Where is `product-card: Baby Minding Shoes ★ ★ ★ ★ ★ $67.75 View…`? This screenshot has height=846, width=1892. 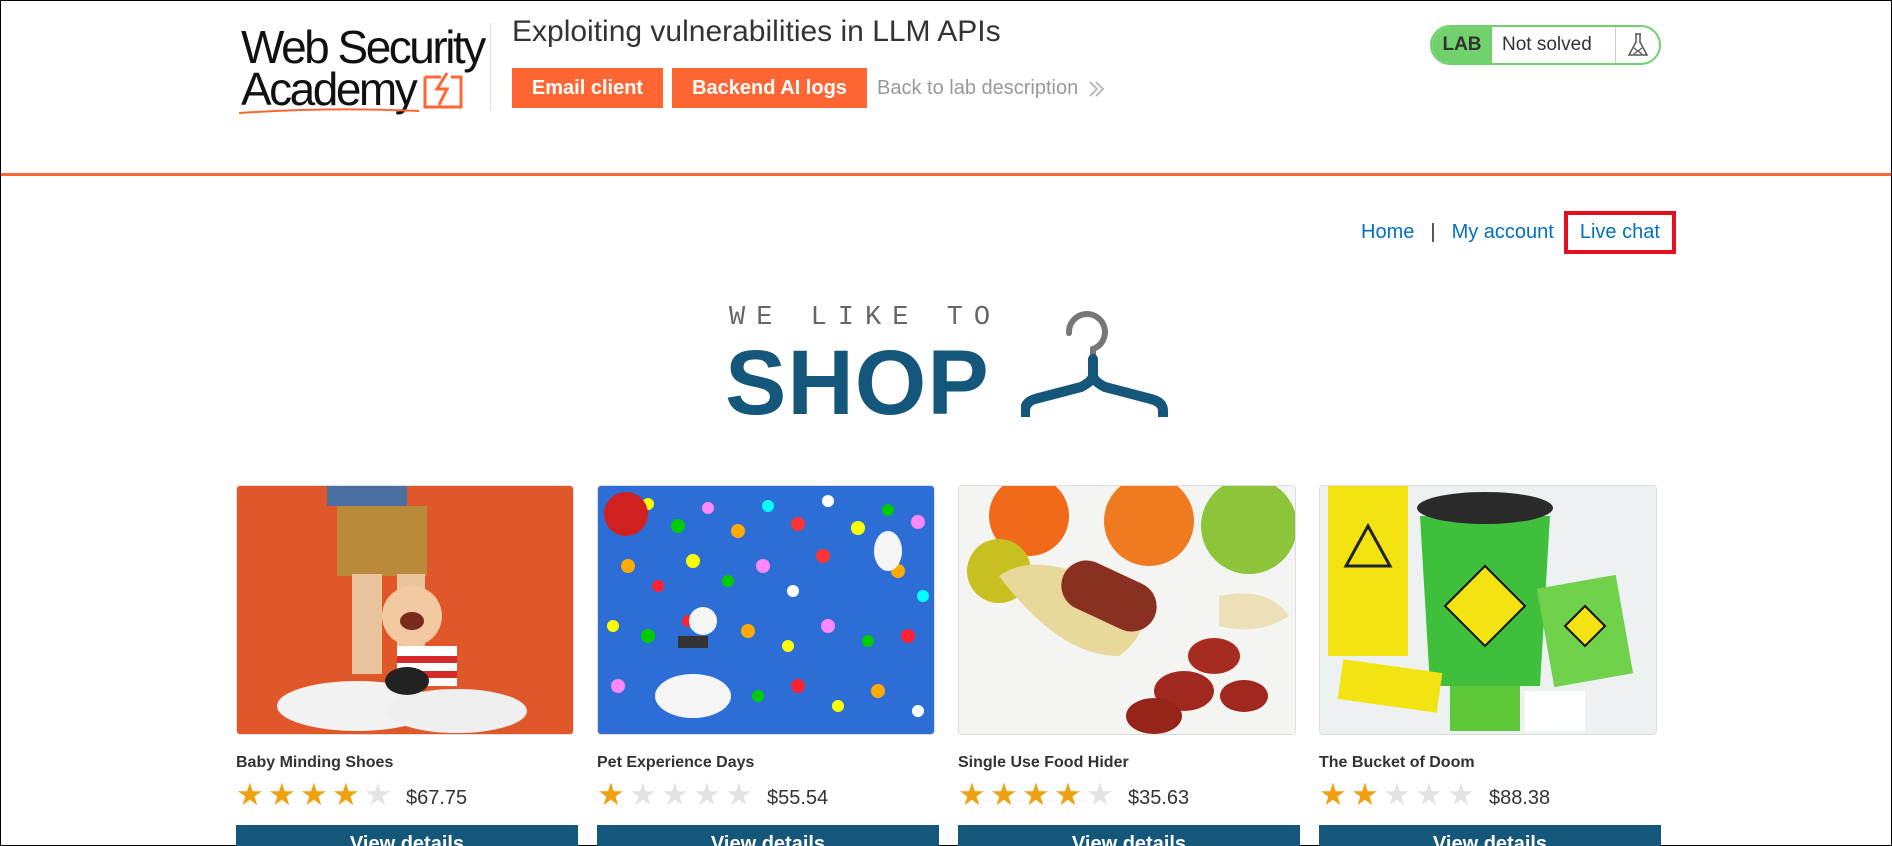
product-card: Baby Minding Shoes ★ ★ ★ ★ ★ $67.75 View… is located at coordinates (407, 665).